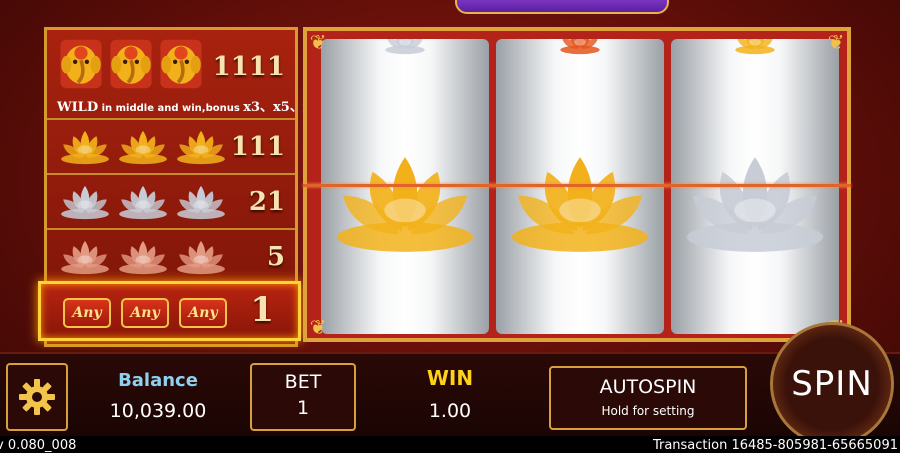  I want to click on paytable-row-gold: 111, so click(171, 147).